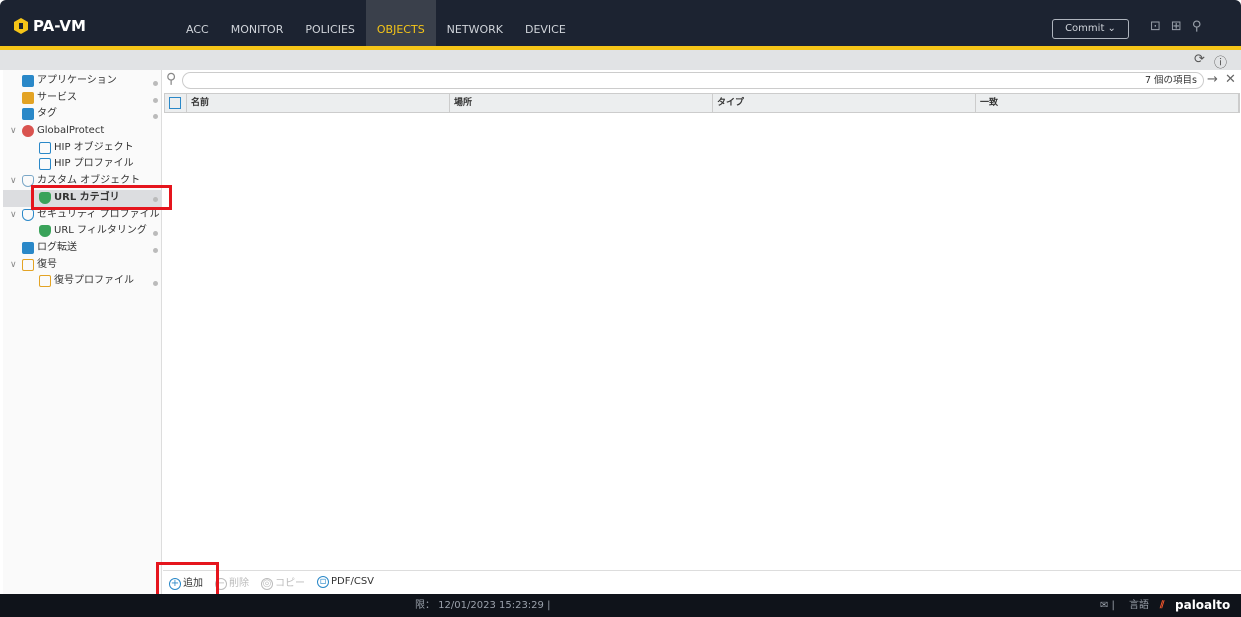 Image resolution: width=1241 pixels, height=617 pixels. I want to click on sidebar-item-url-filtering: URL フィルタリング, so click(93, 231).